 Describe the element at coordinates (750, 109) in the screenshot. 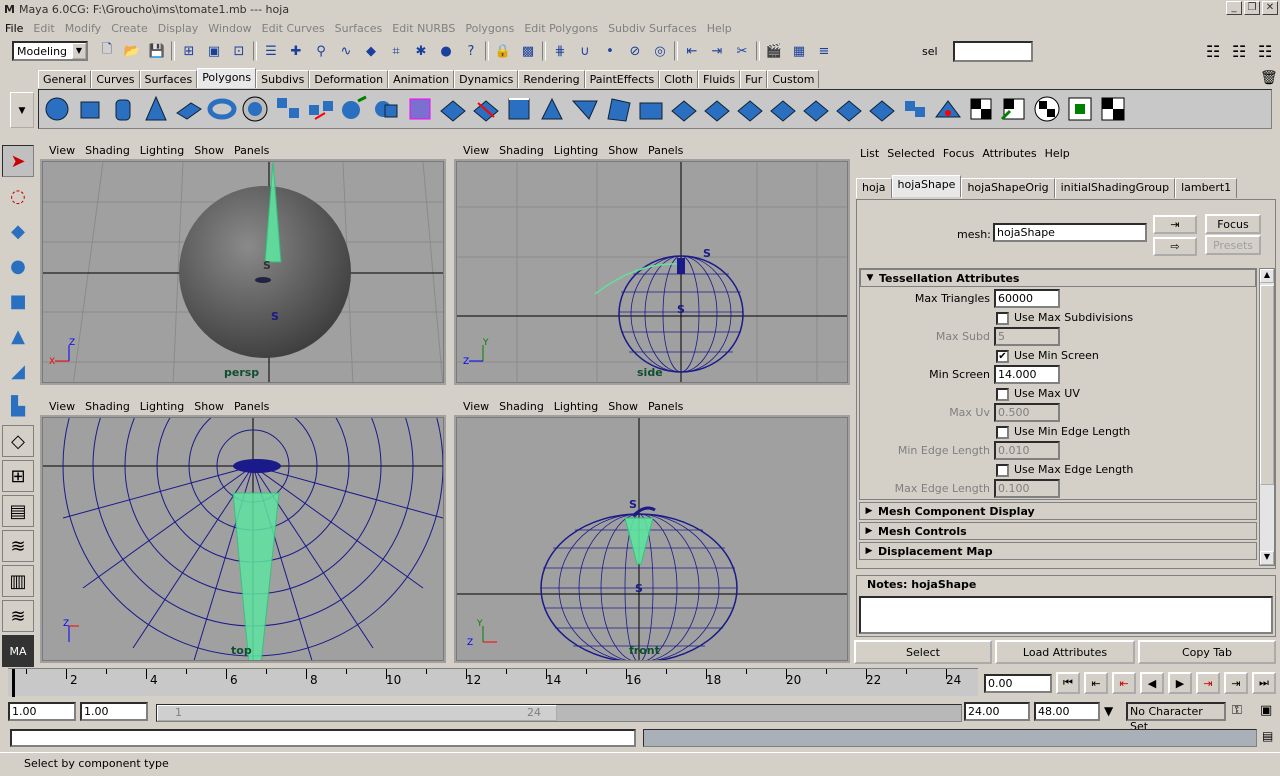

I see `fill-hole-icon` at that location.